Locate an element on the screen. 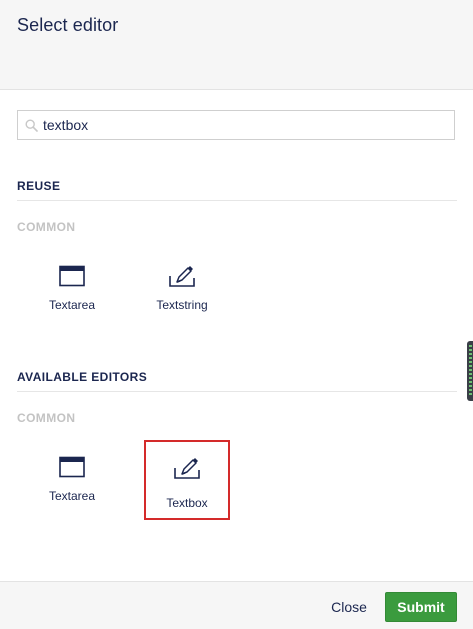  editor-tile-textstring: Textstring is located at coordinates (182, 283).